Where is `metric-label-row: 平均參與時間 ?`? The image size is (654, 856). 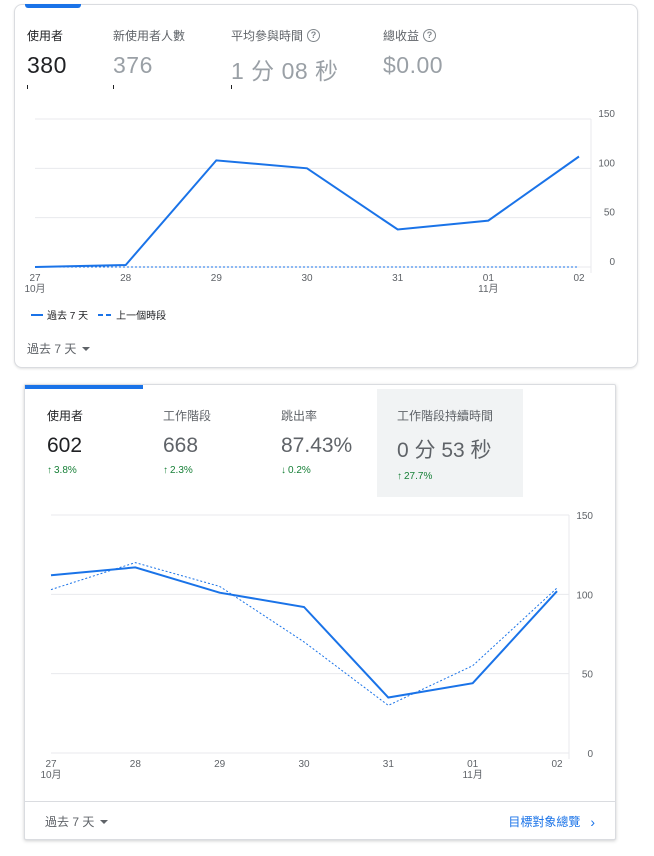 metric-label-row: 平均參與時間 ? is located at coordinates (285, 35).